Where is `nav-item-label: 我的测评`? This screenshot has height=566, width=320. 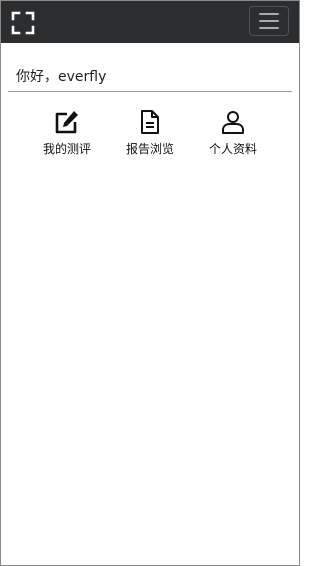
nav-item-label: 我的测评 is located at coordinates (66, 149).